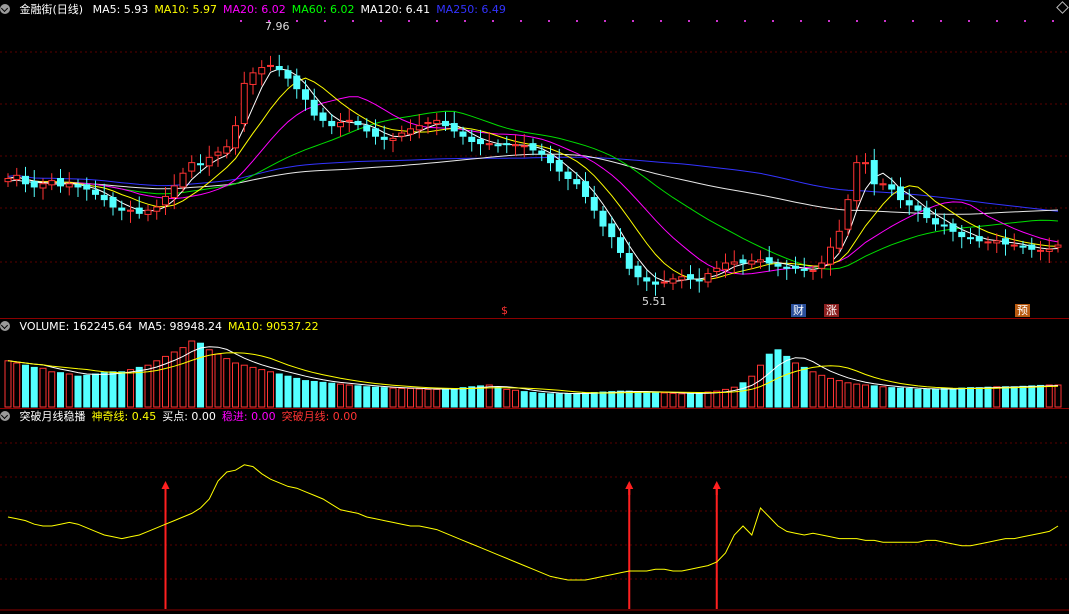 The image size is (1069, 614). Describe the element at coordinates (248, 416) in the screenshot. I see `indicator-label-3: 稳进: 0.00` at that location.